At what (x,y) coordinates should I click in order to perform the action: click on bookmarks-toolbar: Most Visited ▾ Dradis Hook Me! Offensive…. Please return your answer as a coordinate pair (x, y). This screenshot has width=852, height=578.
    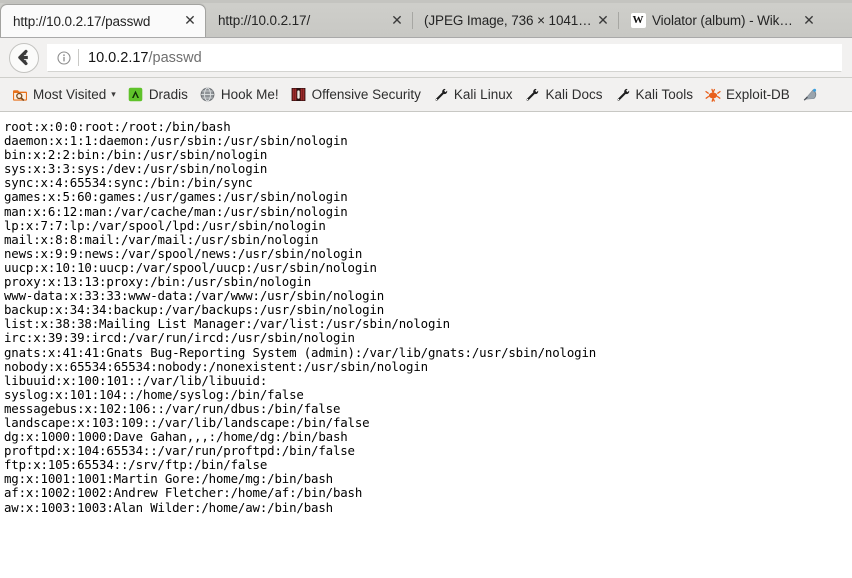
    Looking at the image, I should click on (426, 95).